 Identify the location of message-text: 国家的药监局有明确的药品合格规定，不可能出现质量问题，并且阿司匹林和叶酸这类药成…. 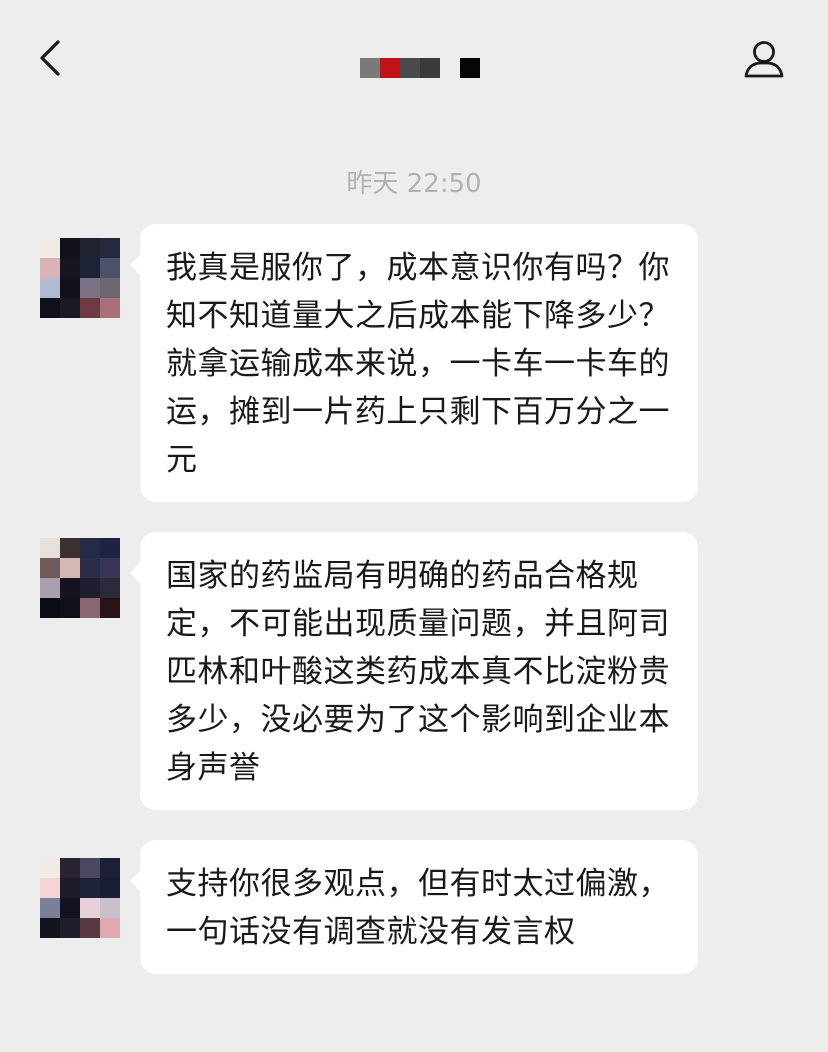
(418, 672).